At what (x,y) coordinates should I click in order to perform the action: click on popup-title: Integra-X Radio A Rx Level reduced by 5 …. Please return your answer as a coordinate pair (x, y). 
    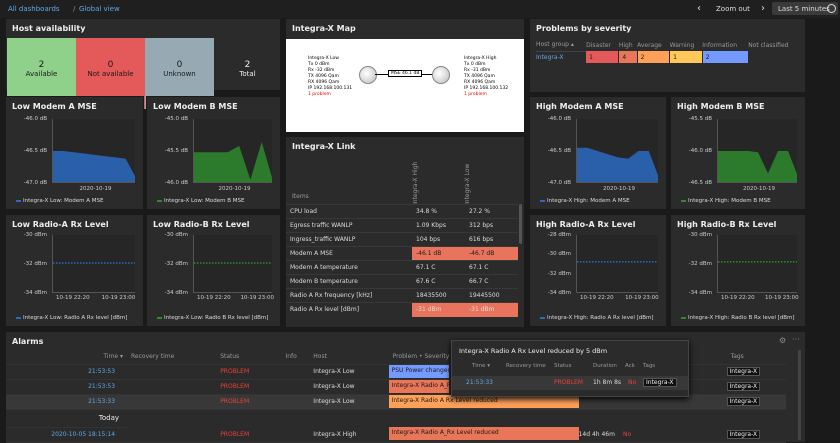
    Looking at the image, I should click on (533, 351).